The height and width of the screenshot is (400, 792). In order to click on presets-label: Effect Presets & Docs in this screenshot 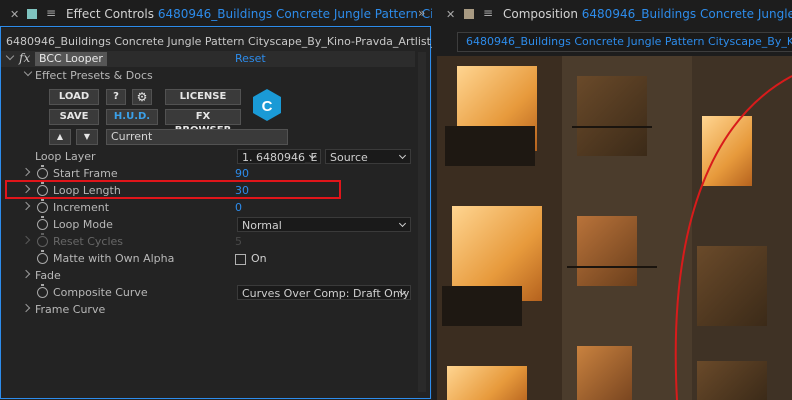, I will do `click(94, 75)`.